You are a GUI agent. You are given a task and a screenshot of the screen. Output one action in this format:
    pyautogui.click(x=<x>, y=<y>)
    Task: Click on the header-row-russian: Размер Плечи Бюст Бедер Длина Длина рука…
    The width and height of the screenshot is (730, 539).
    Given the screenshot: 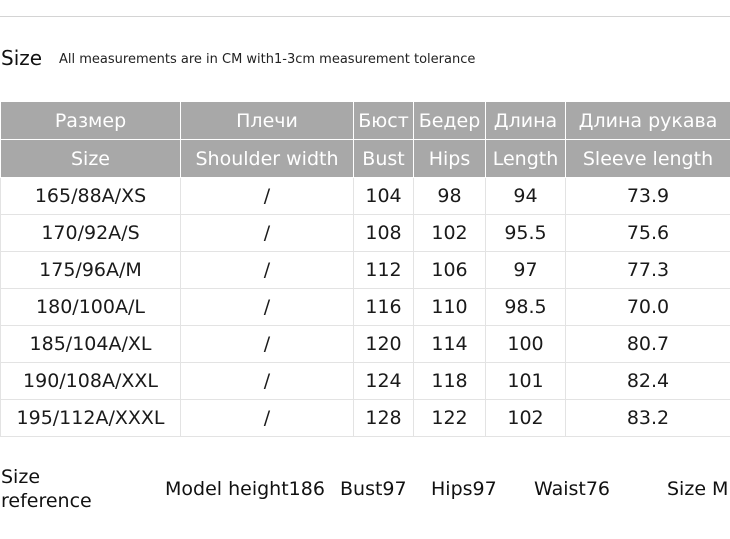 What is the action you would take?
    pyautogui.click(x=365, y=120)
    